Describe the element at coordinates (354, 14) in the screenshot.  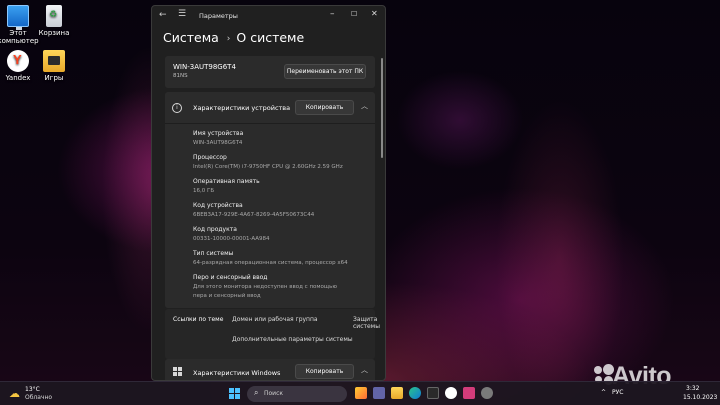
I see `maximize-icon: ☐` at that location.